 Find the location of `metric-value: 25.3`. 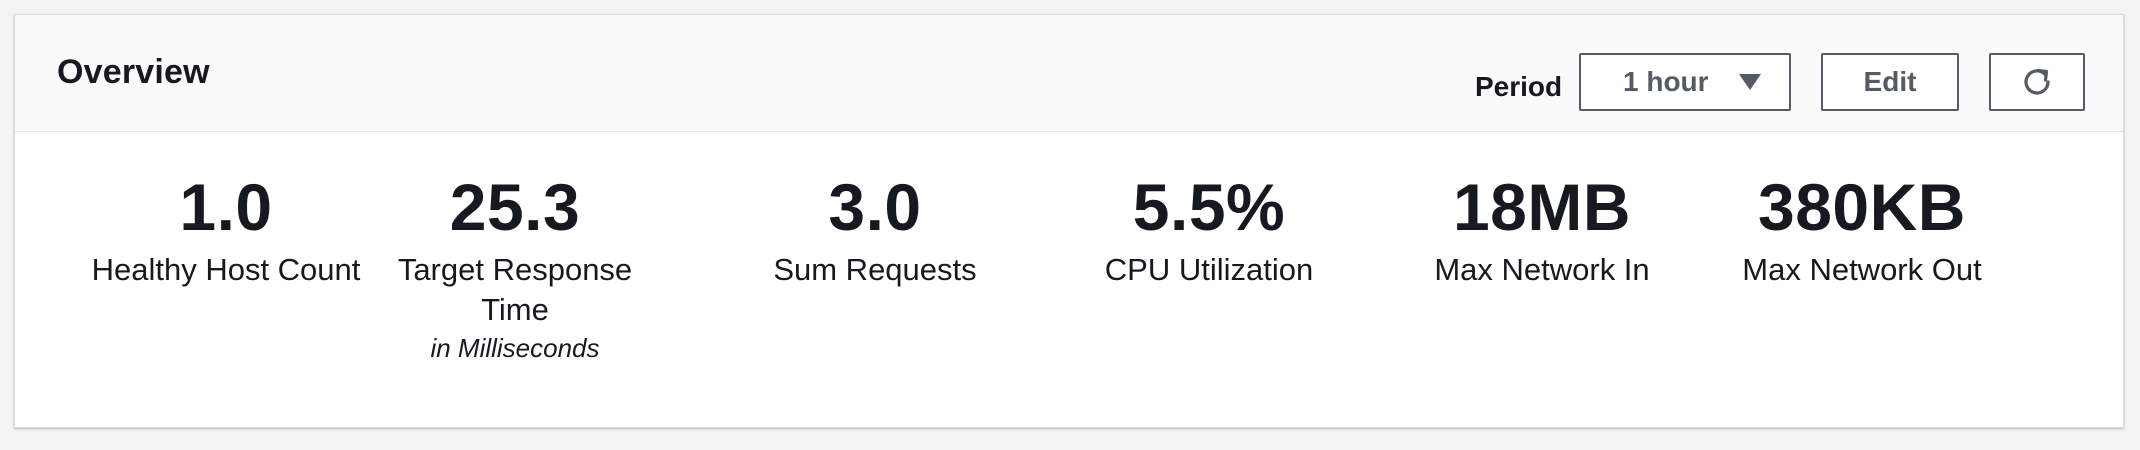

metric-value: 25.3 is located at coordinates (515, 207).